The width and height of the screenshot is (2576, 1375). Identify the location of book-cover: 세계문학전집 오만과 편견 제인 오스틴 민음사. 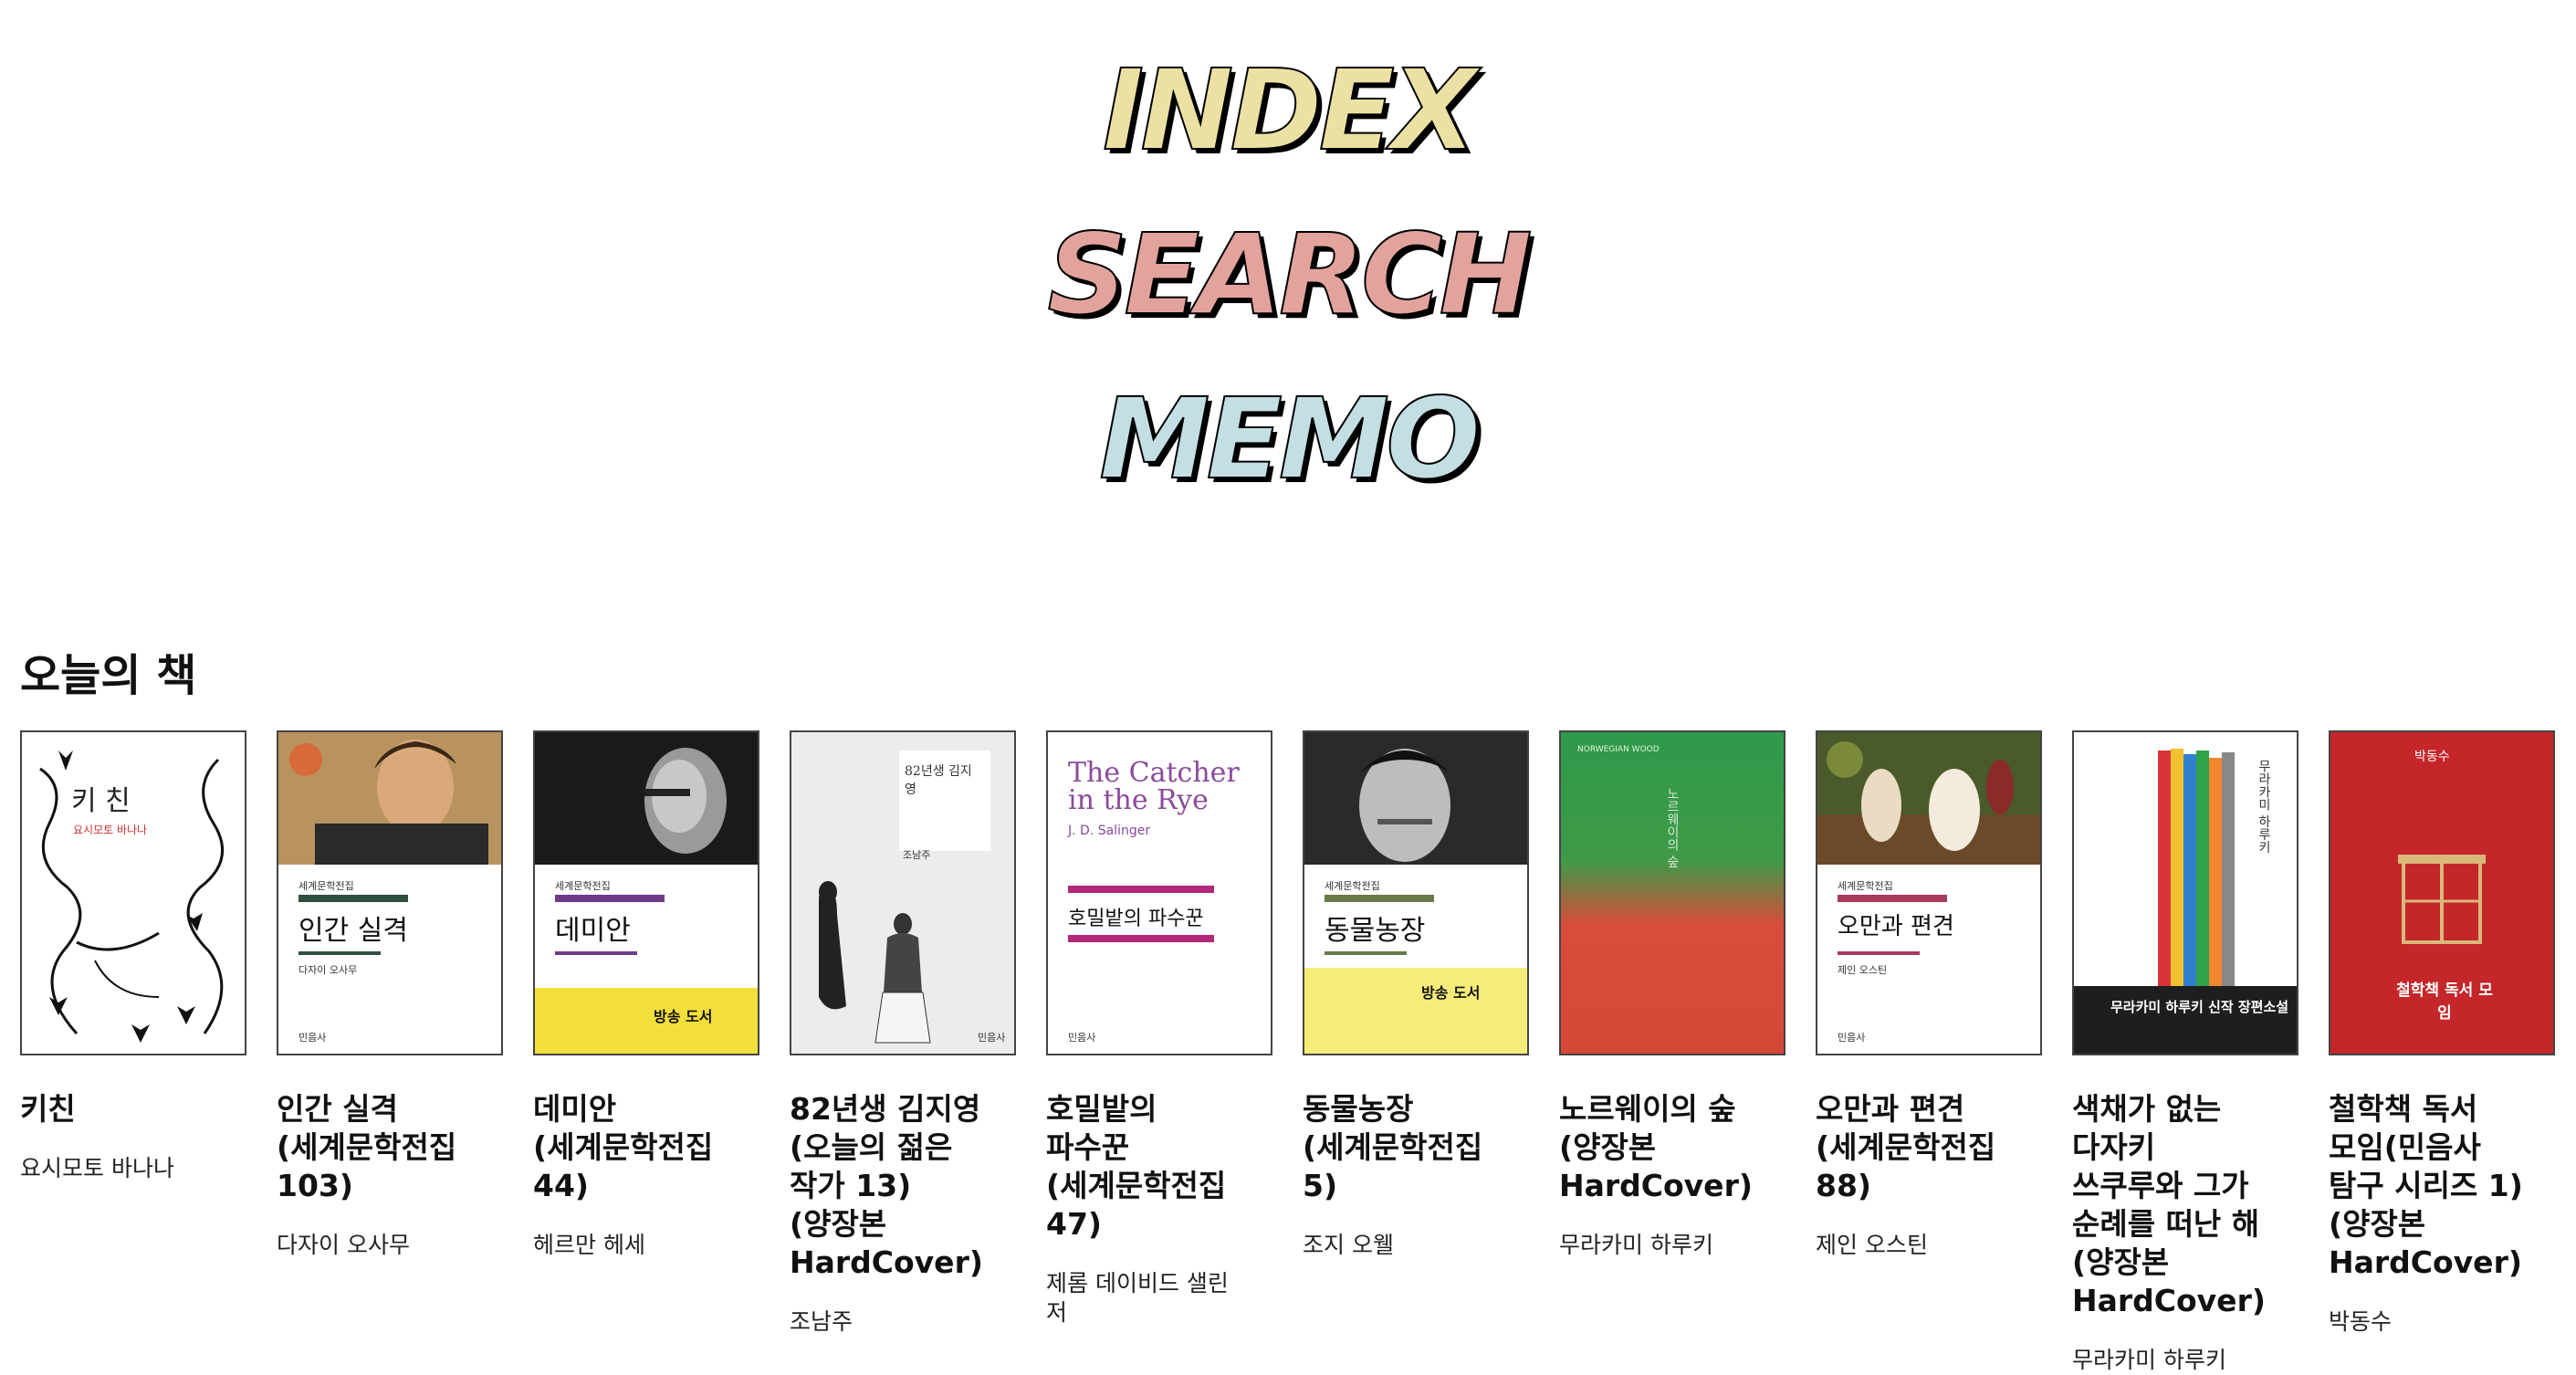
(1929, 892).